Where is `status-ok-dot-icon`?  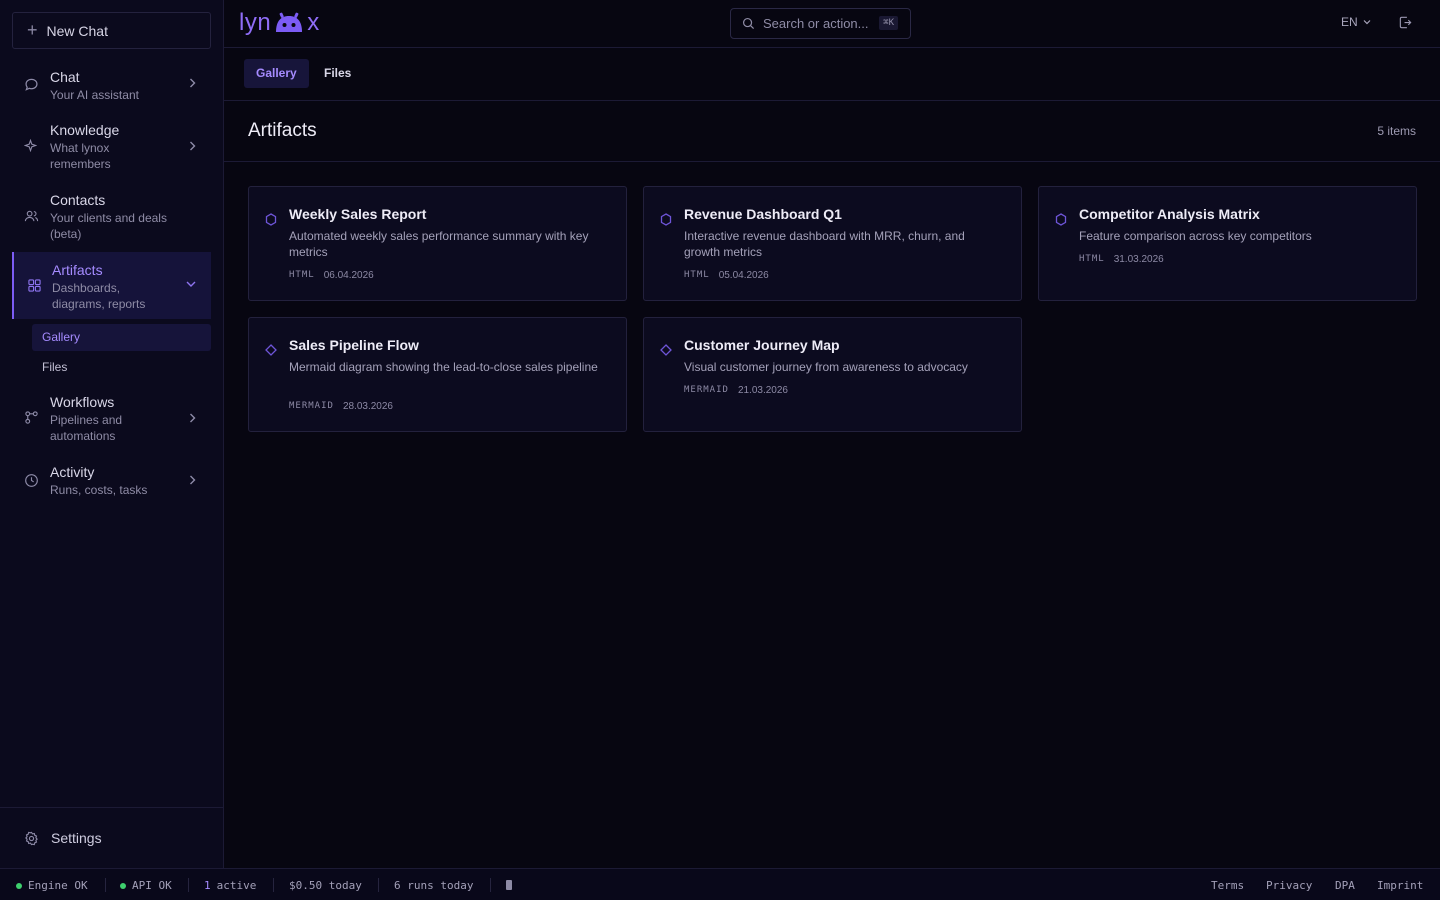 status-ok-dot-icon is located at coordinates (123, 885).